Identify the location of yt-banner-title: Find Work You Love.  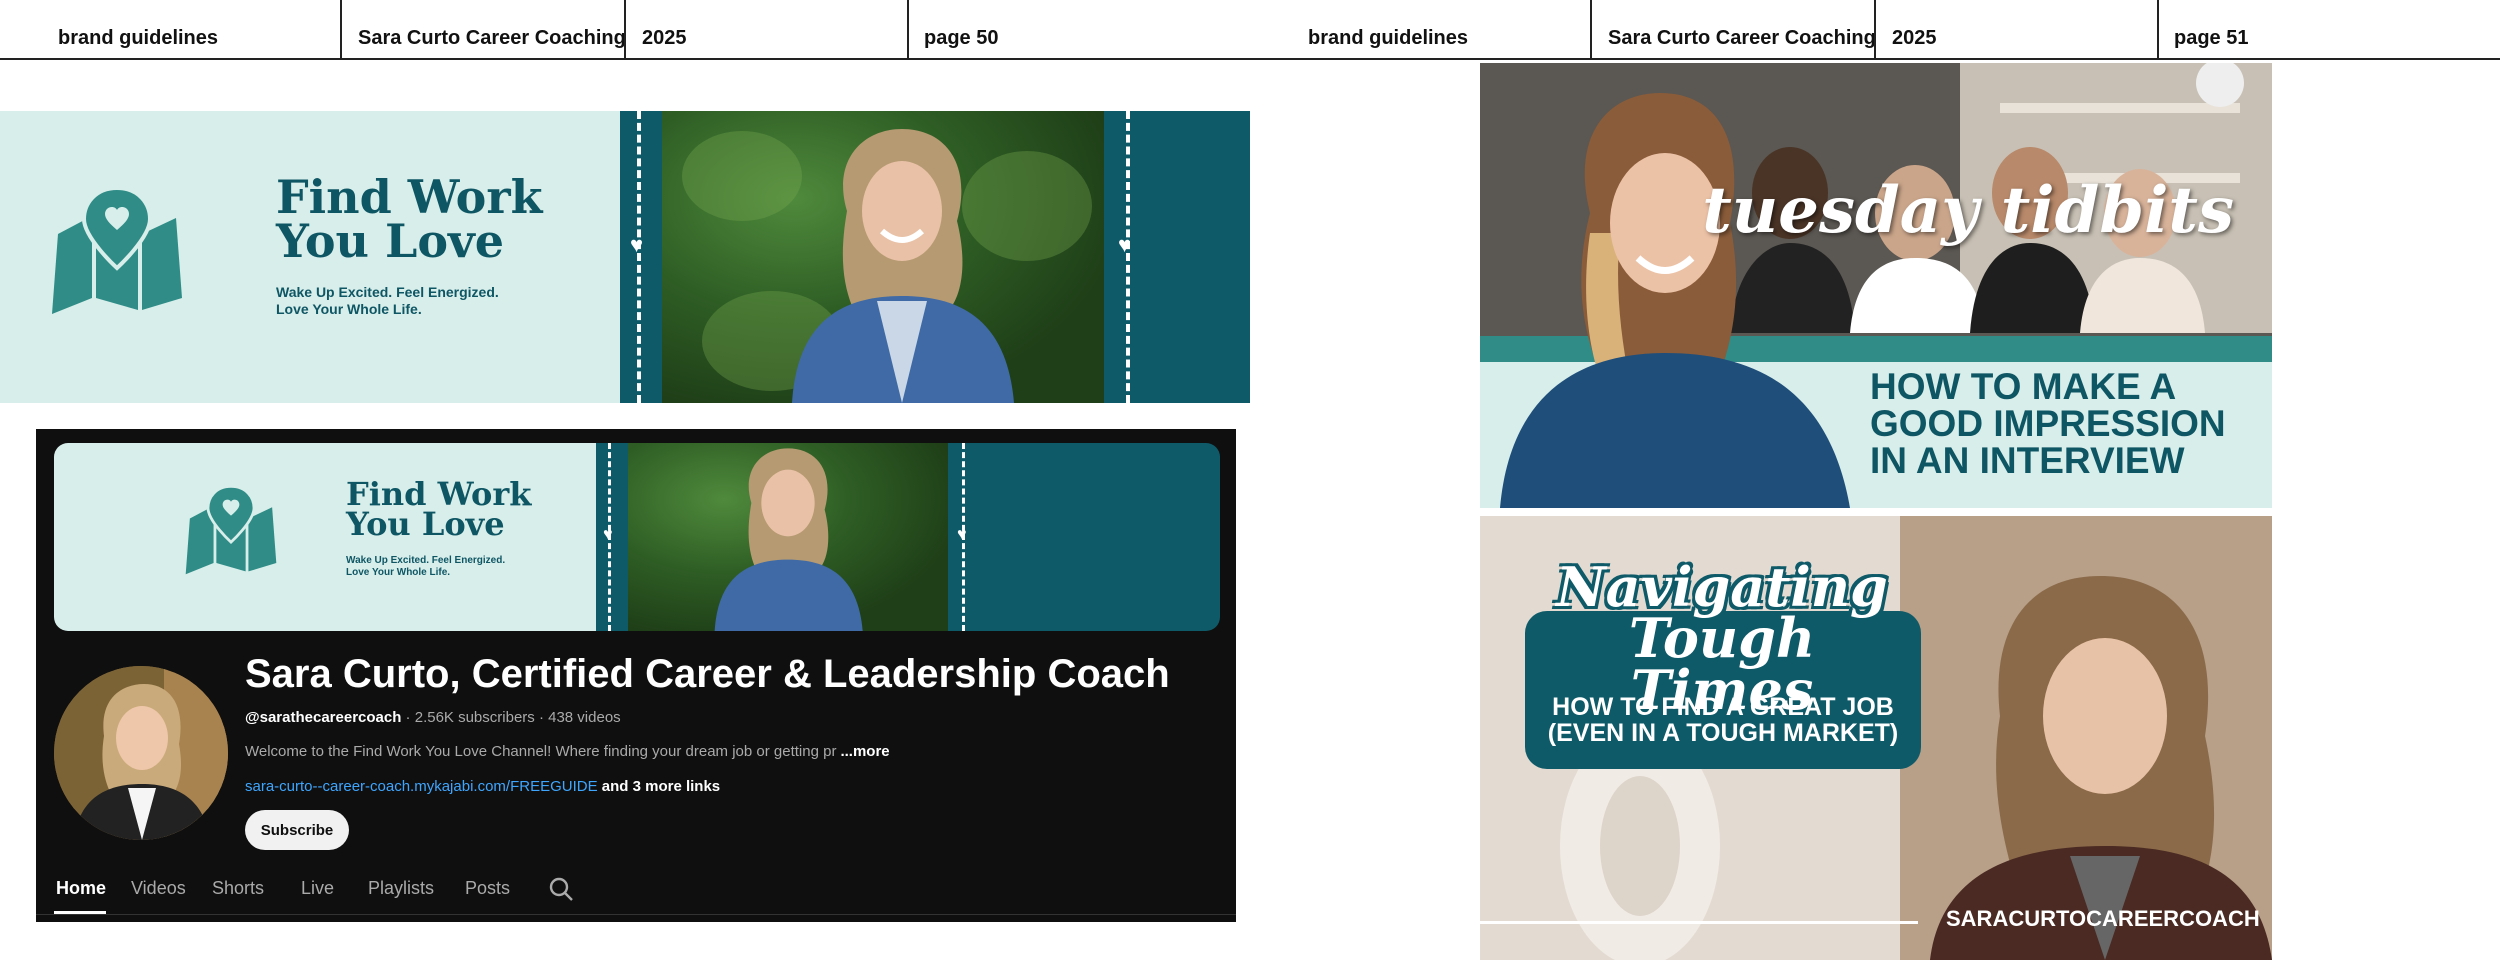
(438, 511).